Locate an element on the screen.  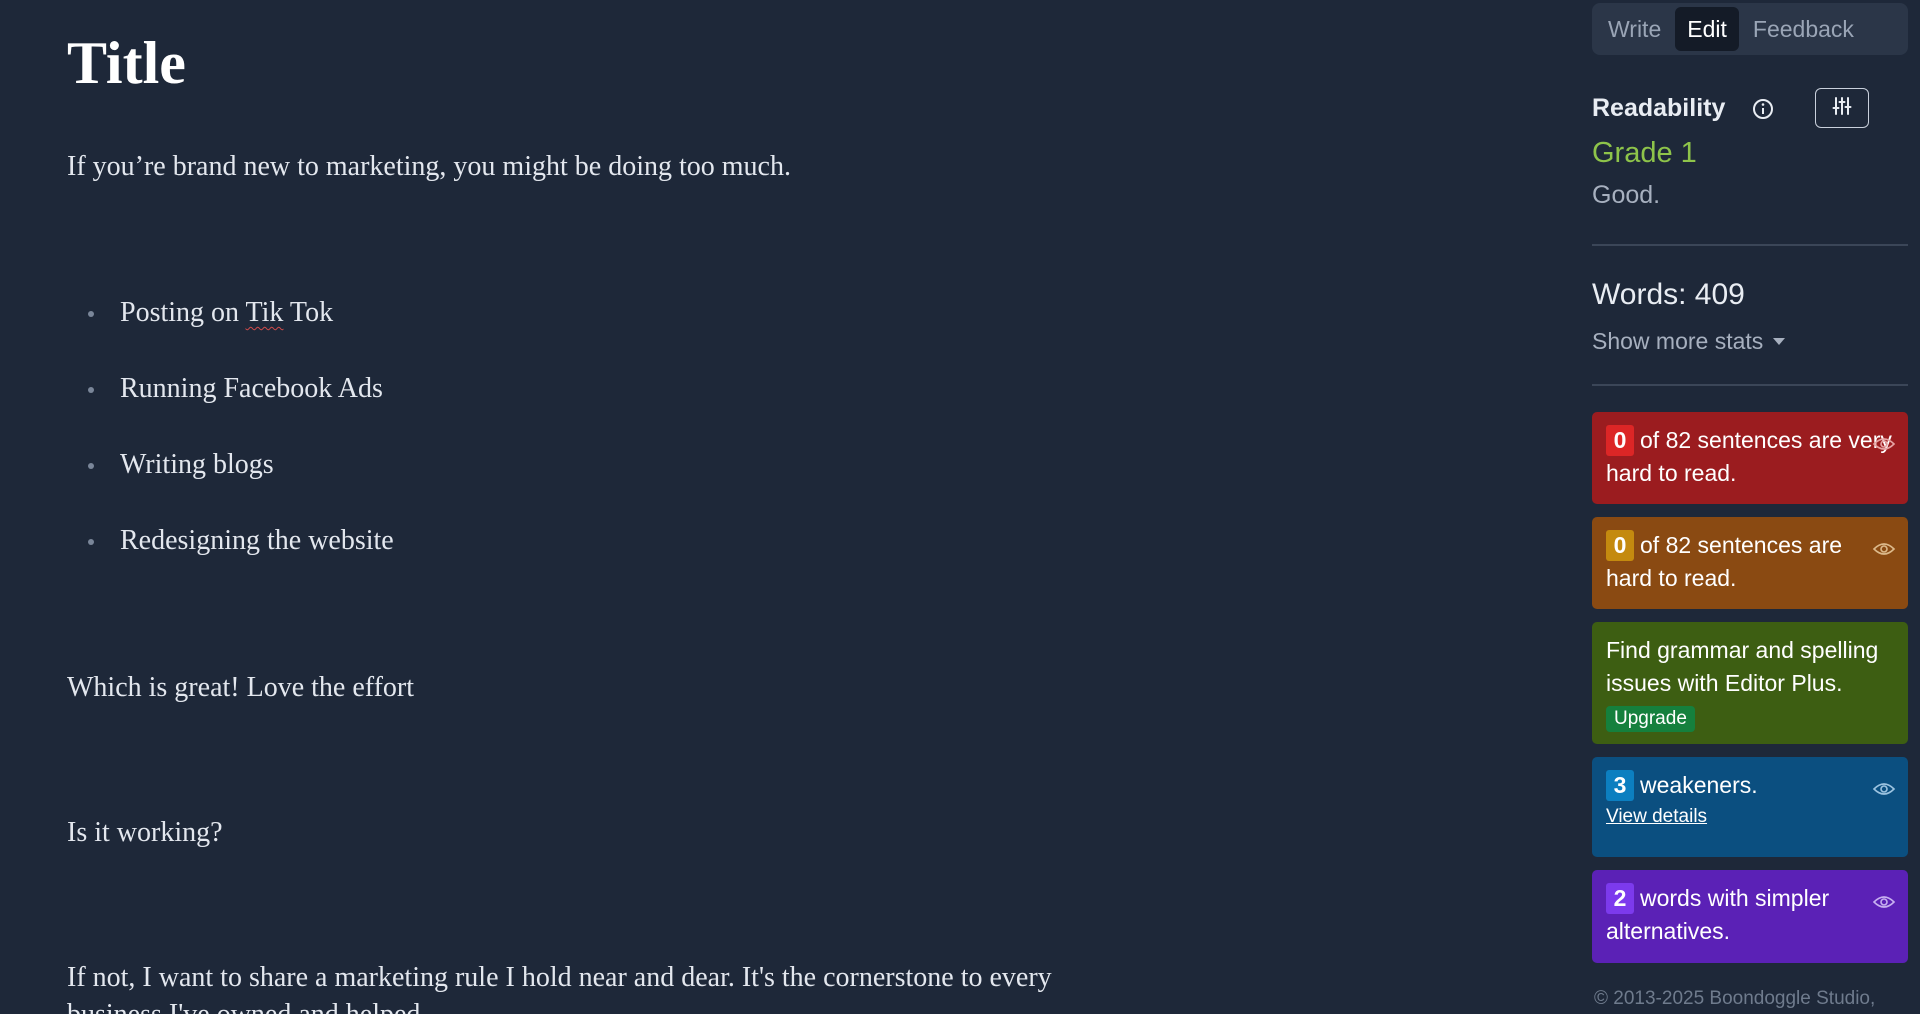
hard-count-badge: 0 is located at coordinates (1620, 545).